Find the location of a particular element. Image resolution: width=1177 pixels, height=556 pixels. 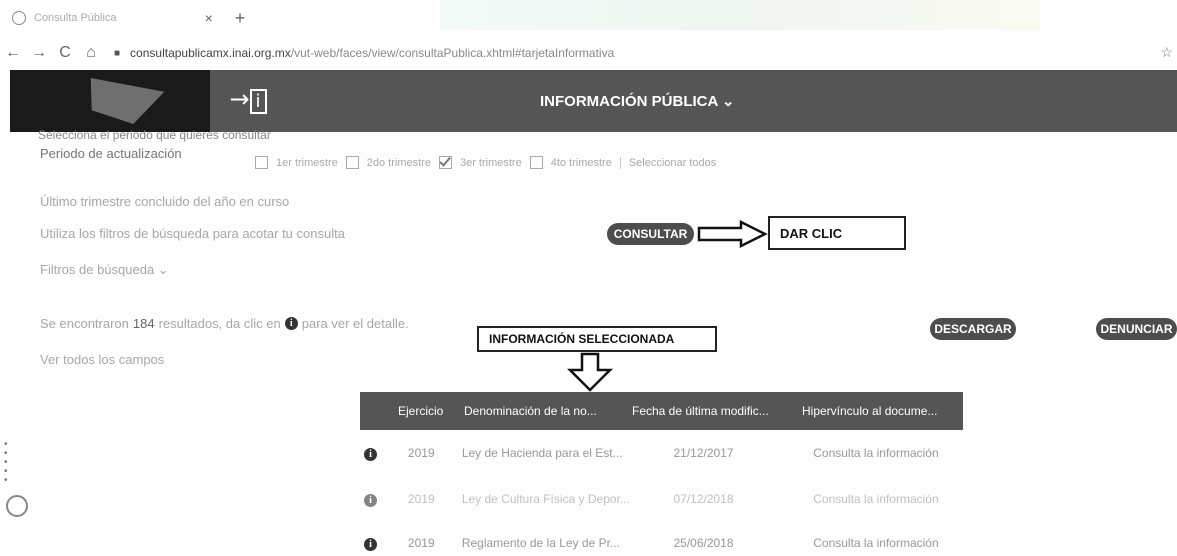

col-ejercicio: Ejercicio is located at coordinates (431, 411).